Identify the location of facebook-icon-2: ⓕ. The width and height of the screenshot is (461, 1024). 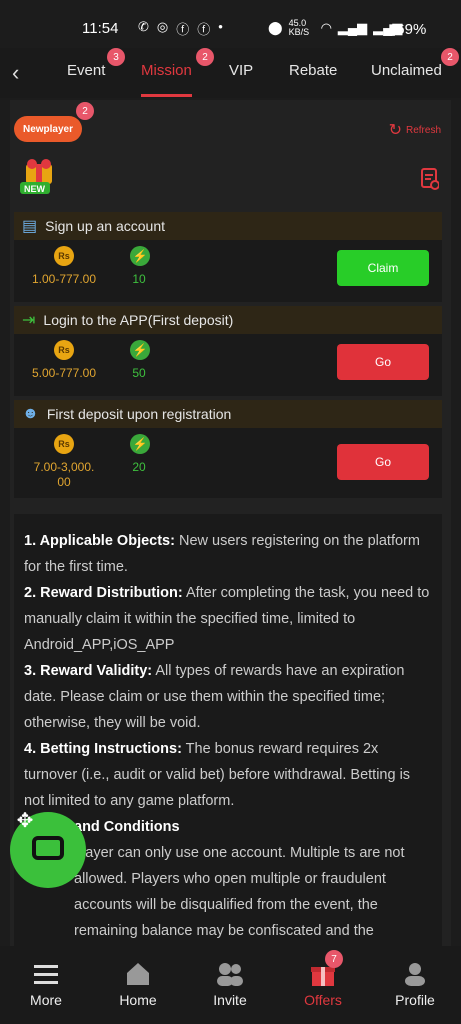
(204, 29).